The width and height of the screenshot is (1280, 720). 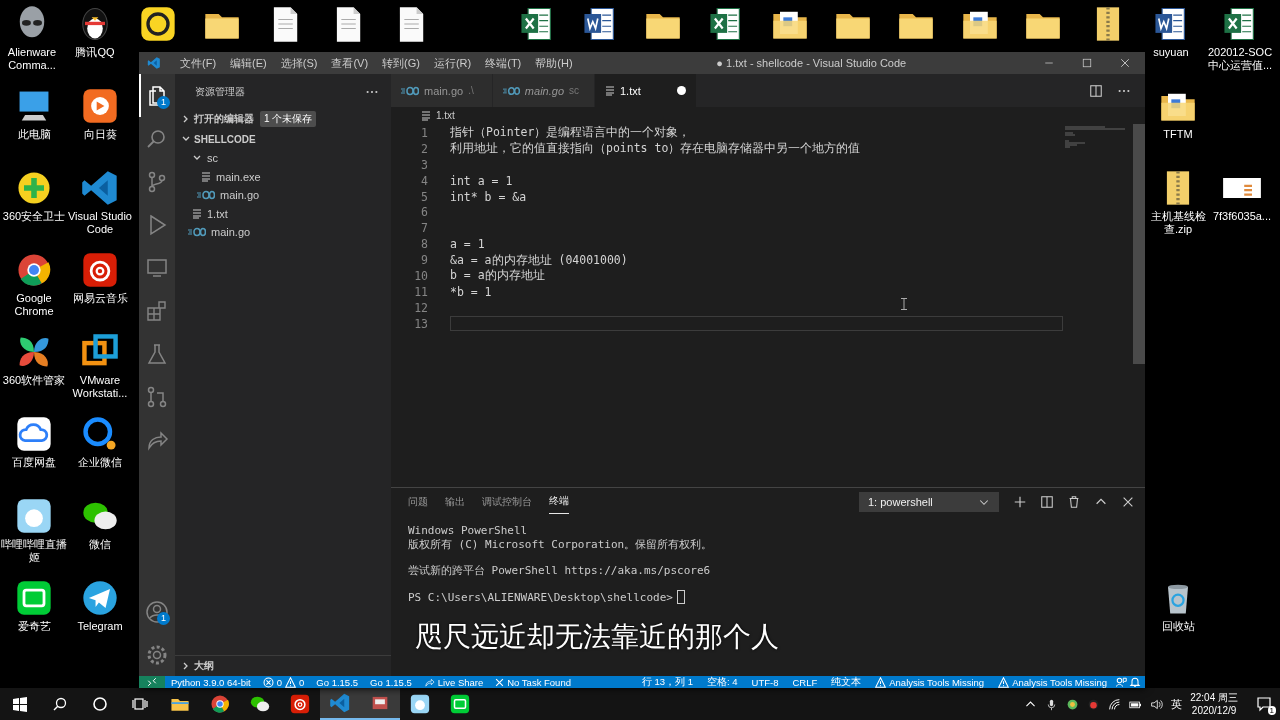 I want to click on code-line: 利用地址，它的值直接指向（points to）存在电脑存储器中另一个地方的值, so click(x=656, y=149).